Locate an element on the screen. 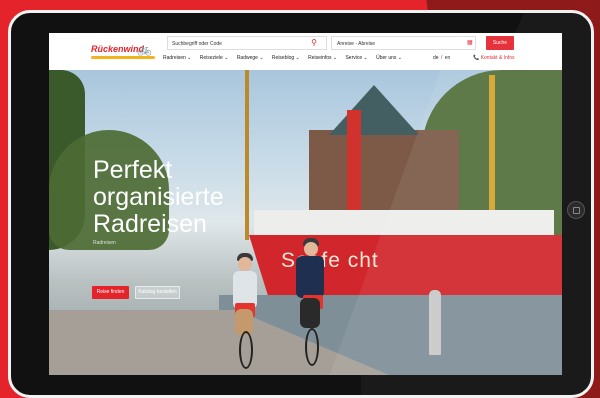 The height and width of the screenshot is (398, 600). cyclist-man is located at coordinates (310, 305).